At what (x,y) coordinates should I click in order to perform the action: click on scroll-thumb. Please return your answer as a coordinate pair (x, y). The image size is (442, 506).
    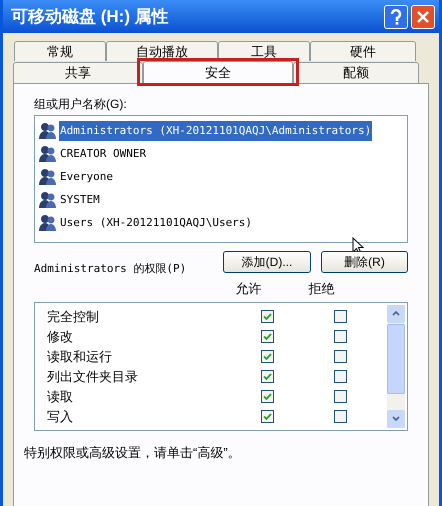
    Looking at the image, I should click on (396, 359).